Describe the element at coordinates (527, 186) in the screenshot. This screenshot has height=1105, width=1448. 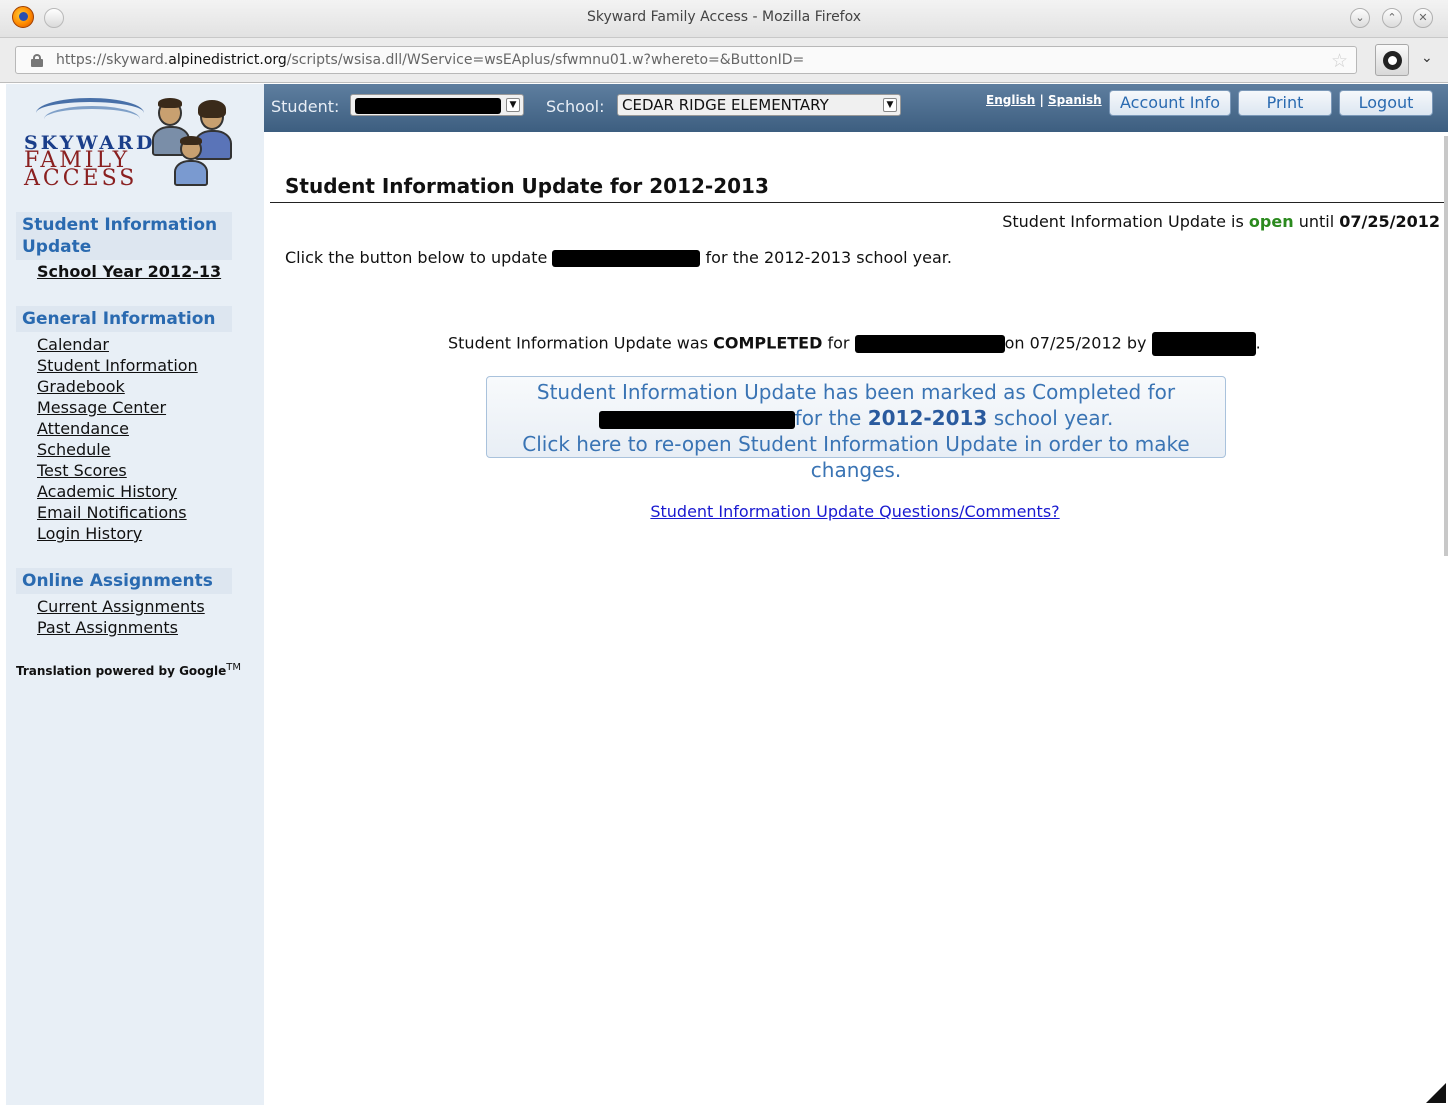
I see `page-title: Student Information Update for 2012-2013` at that location.